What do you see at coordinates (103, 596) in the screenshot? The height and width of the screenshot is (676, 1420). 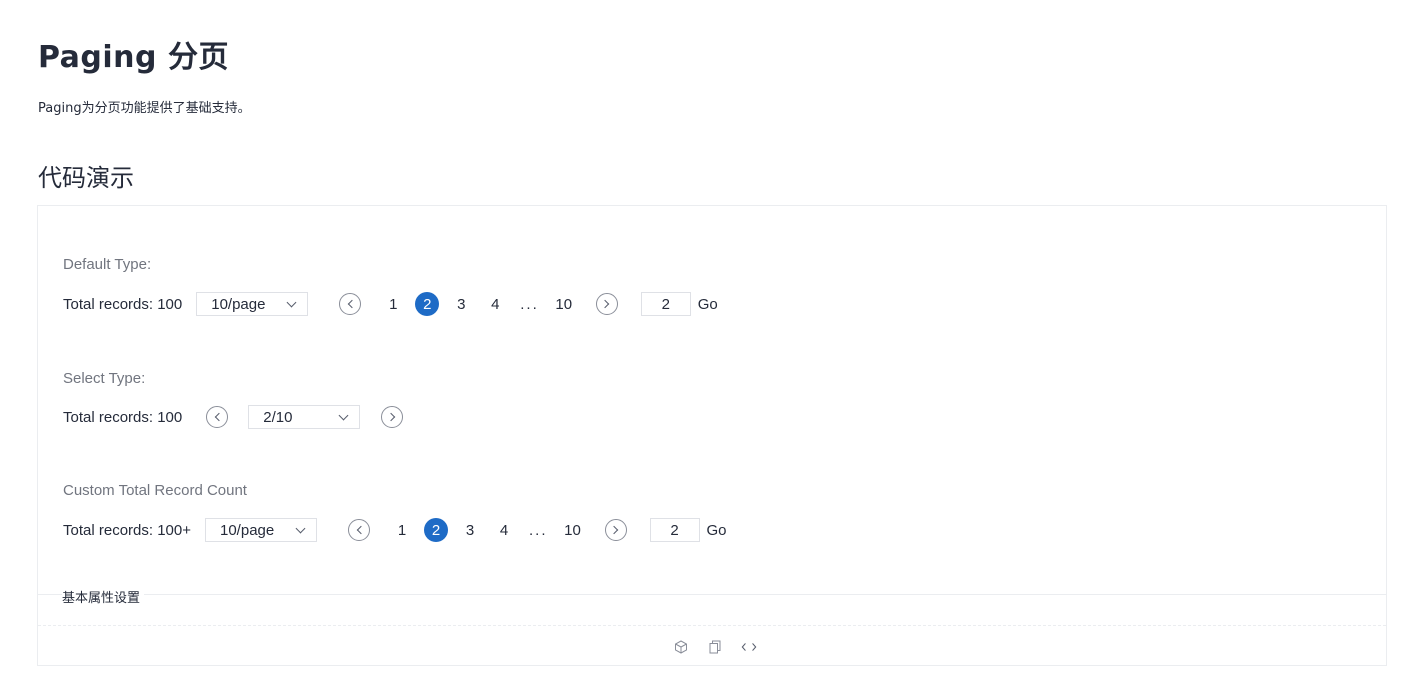 I see `basic-props-label: 基本属性设置` at bounding box center [103, 596].